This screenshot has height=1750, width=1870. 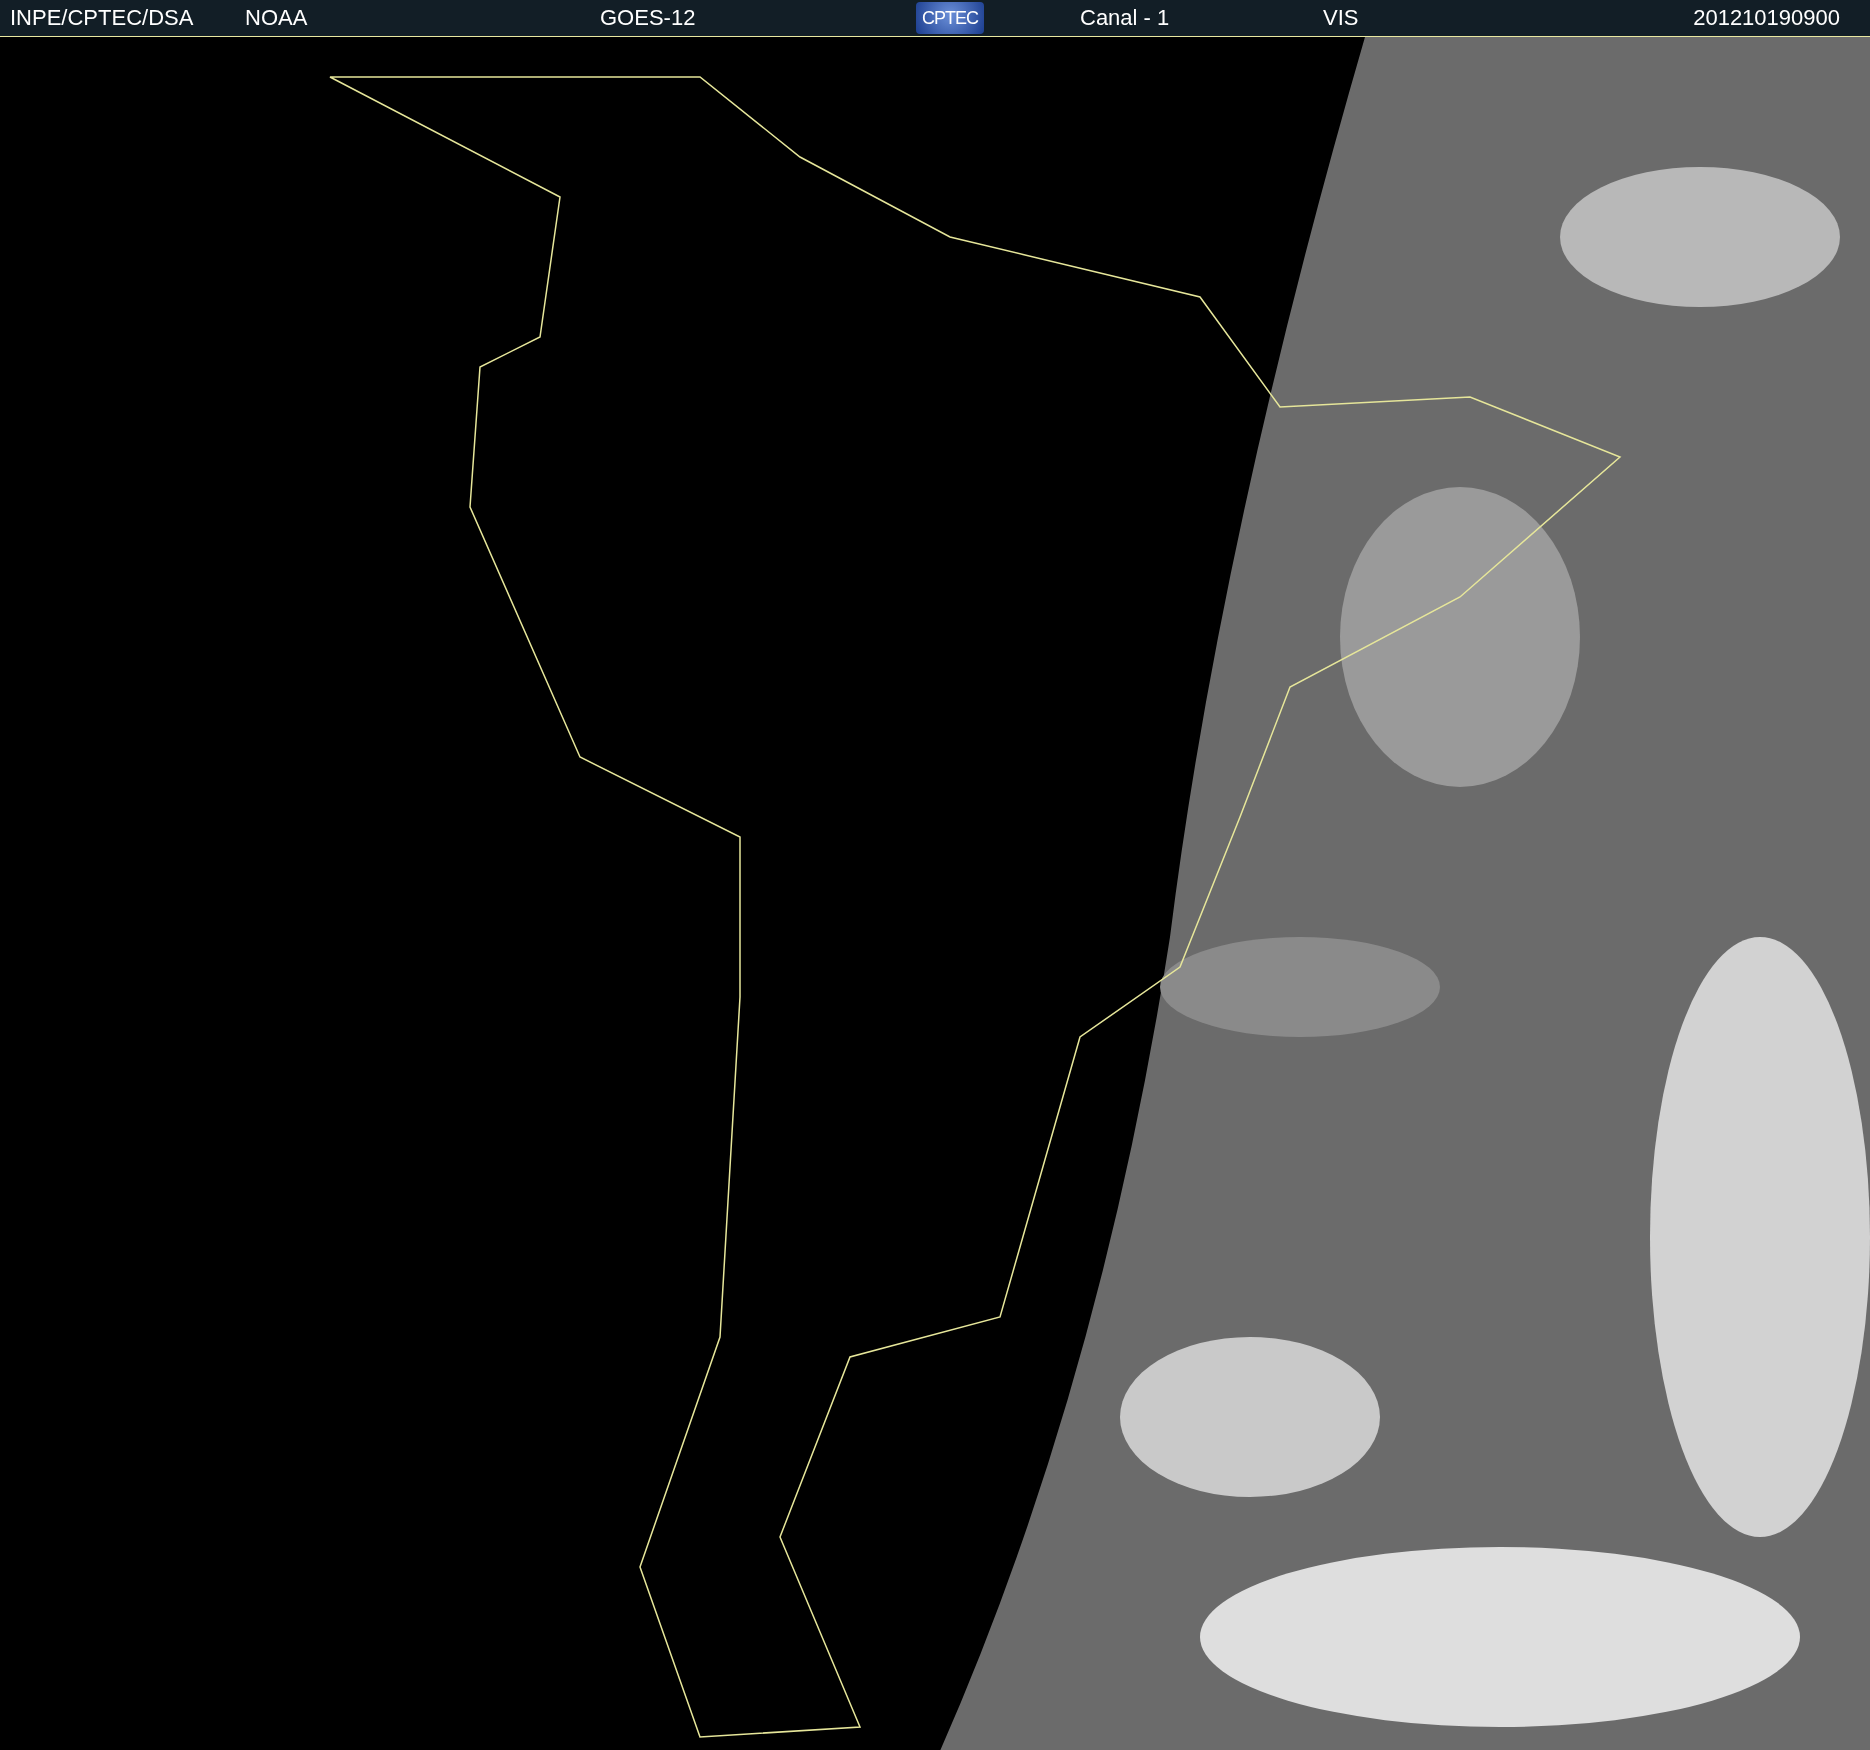 I want to click on header-label: GOES-12, so click(x=648, y=18).